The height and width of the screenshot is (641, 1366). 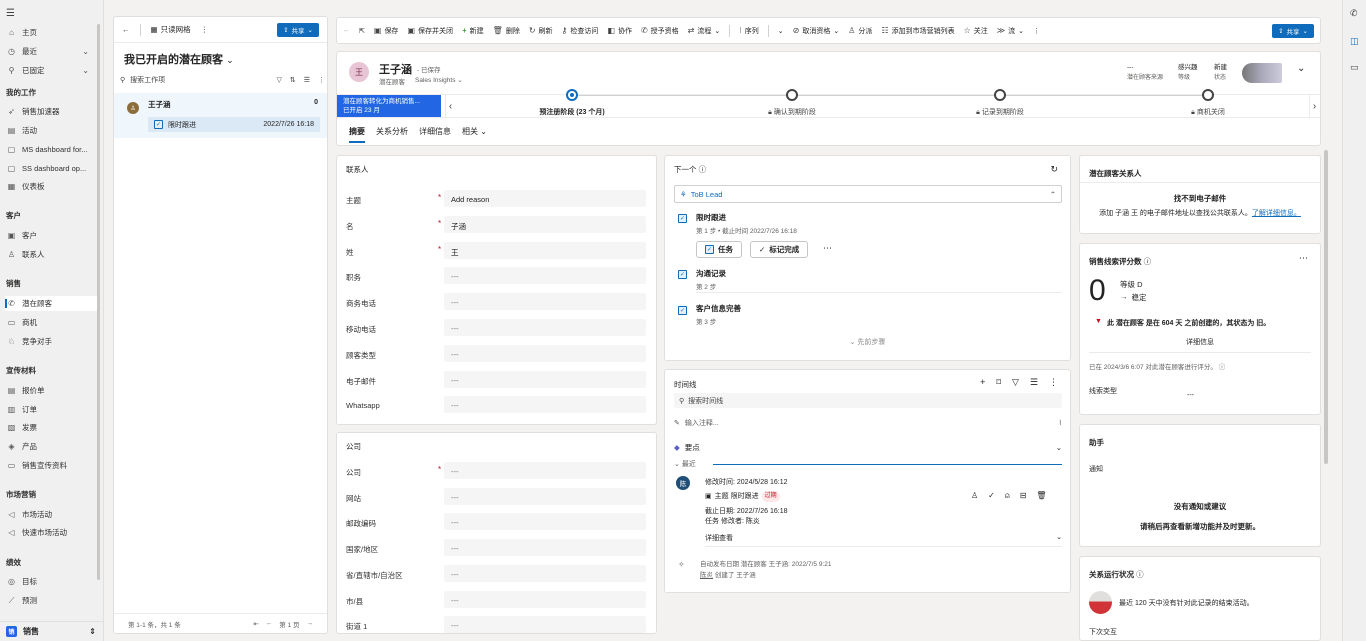 What do you see at coordinates (545, 224) in the screenshot?
I see `field-input: 子涵` at bounding box center [545, 224].